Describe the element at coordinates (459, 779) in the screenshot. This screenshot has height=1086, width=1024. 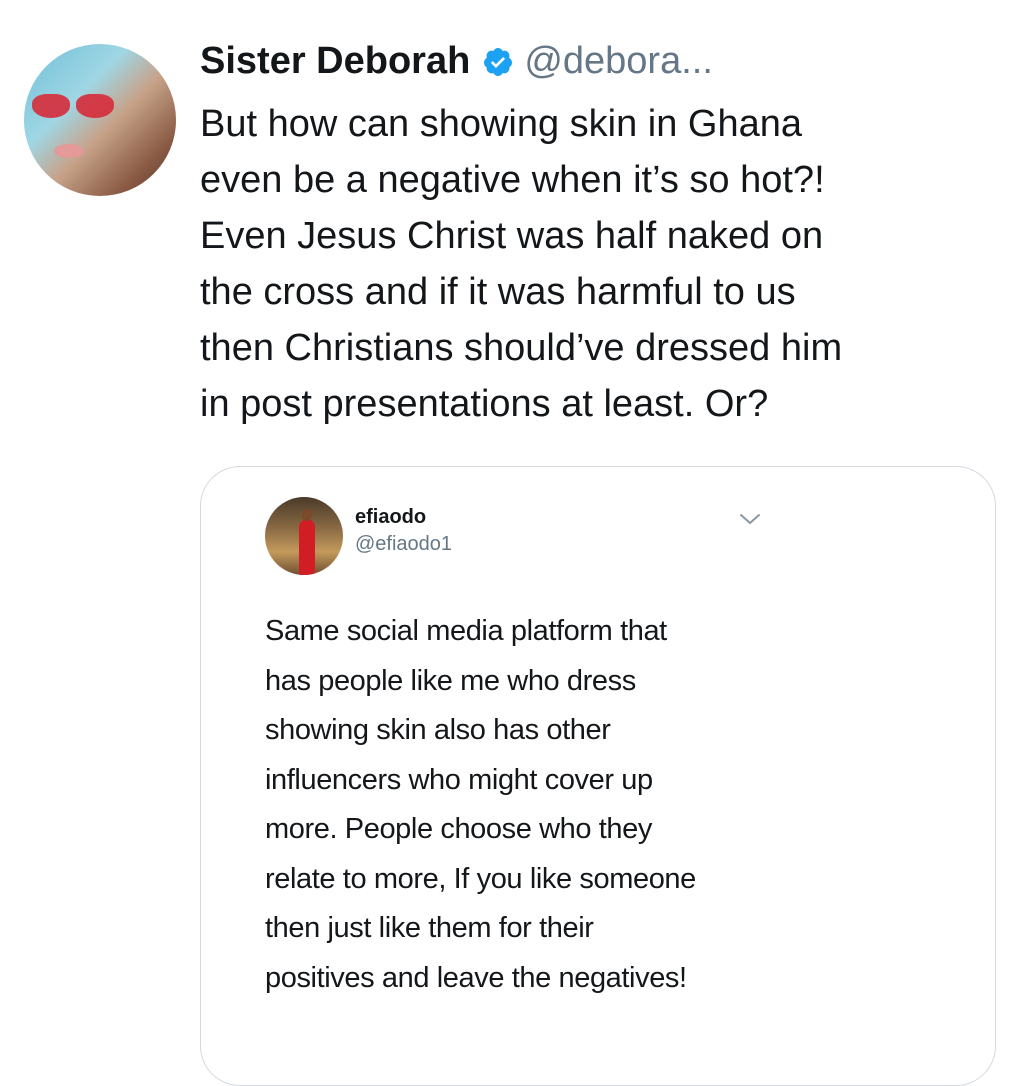
I see `quoted-text-line: influencers who might cover up` at that location.